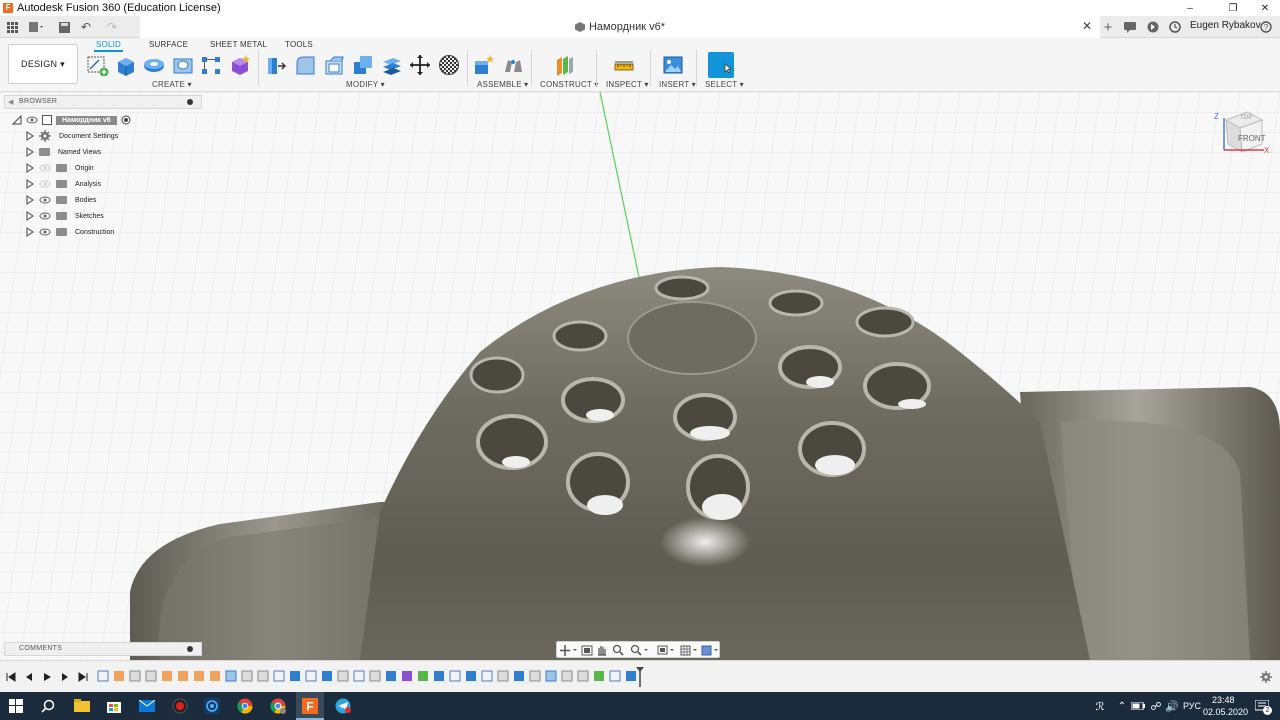  Describe the element at coordinates (1252, 138) in the screenshot. I see `viewcube-front-label: FRONT` at that location.